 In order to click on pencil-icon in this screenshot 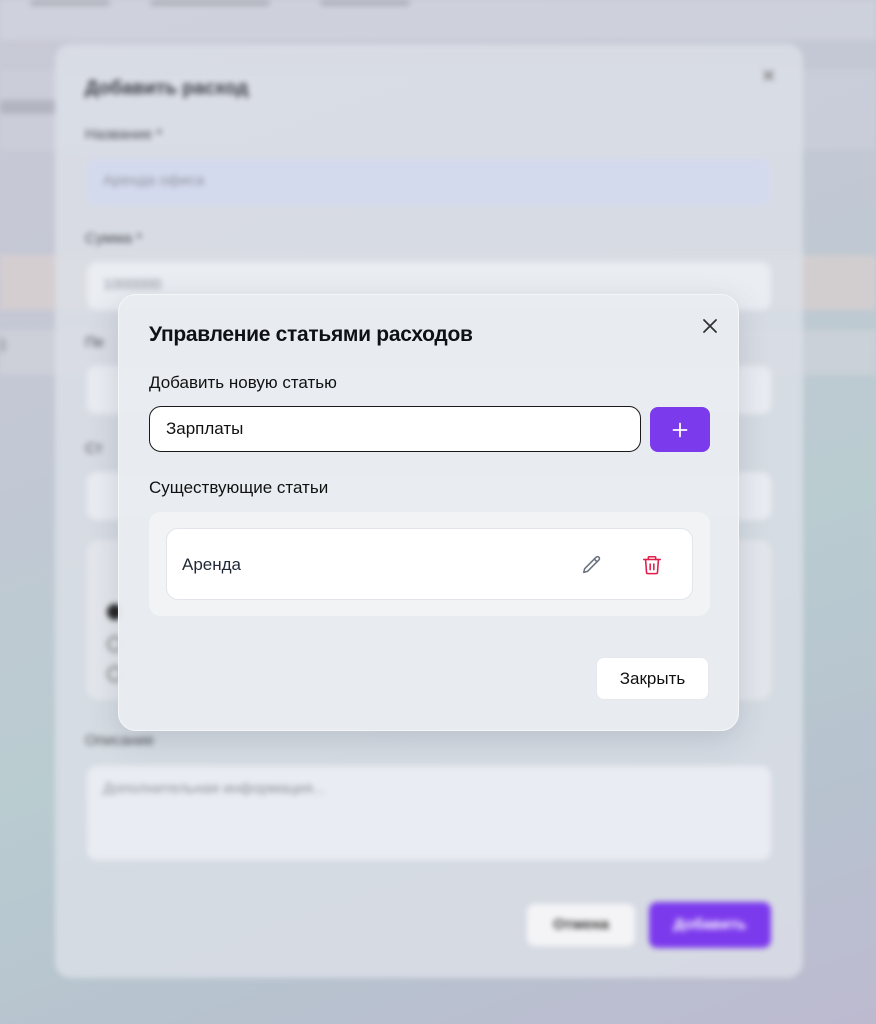, I will do `click(591, 564)`.